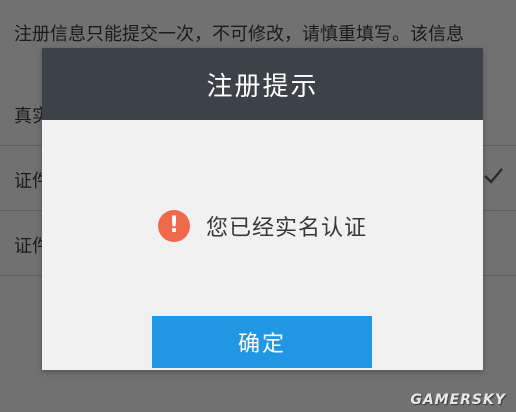  I want to click on dialog-message-text: 您已经实名认证, so click(286, 228).